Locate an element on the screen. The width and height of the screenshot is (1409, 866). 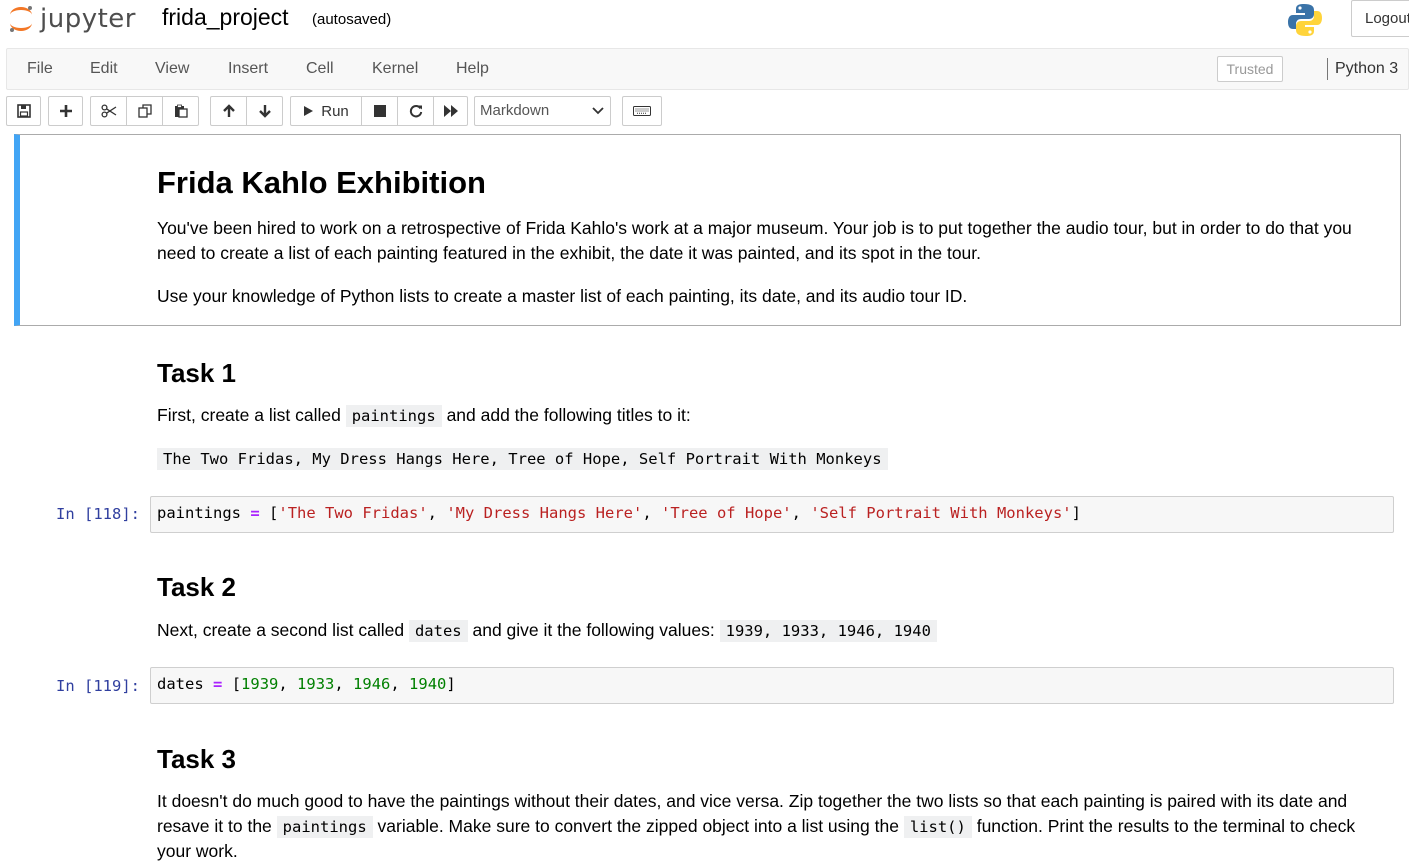
logout-button: Logout is located at coordinates (1380, 18).